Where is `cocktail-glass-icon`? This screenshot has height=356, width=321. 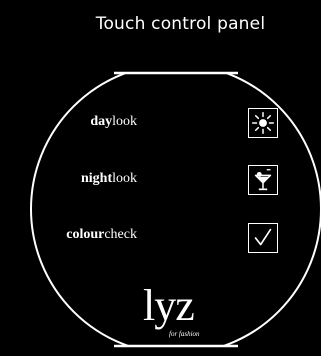 cocktail-glass-icon is located at coordinates (263, 180).